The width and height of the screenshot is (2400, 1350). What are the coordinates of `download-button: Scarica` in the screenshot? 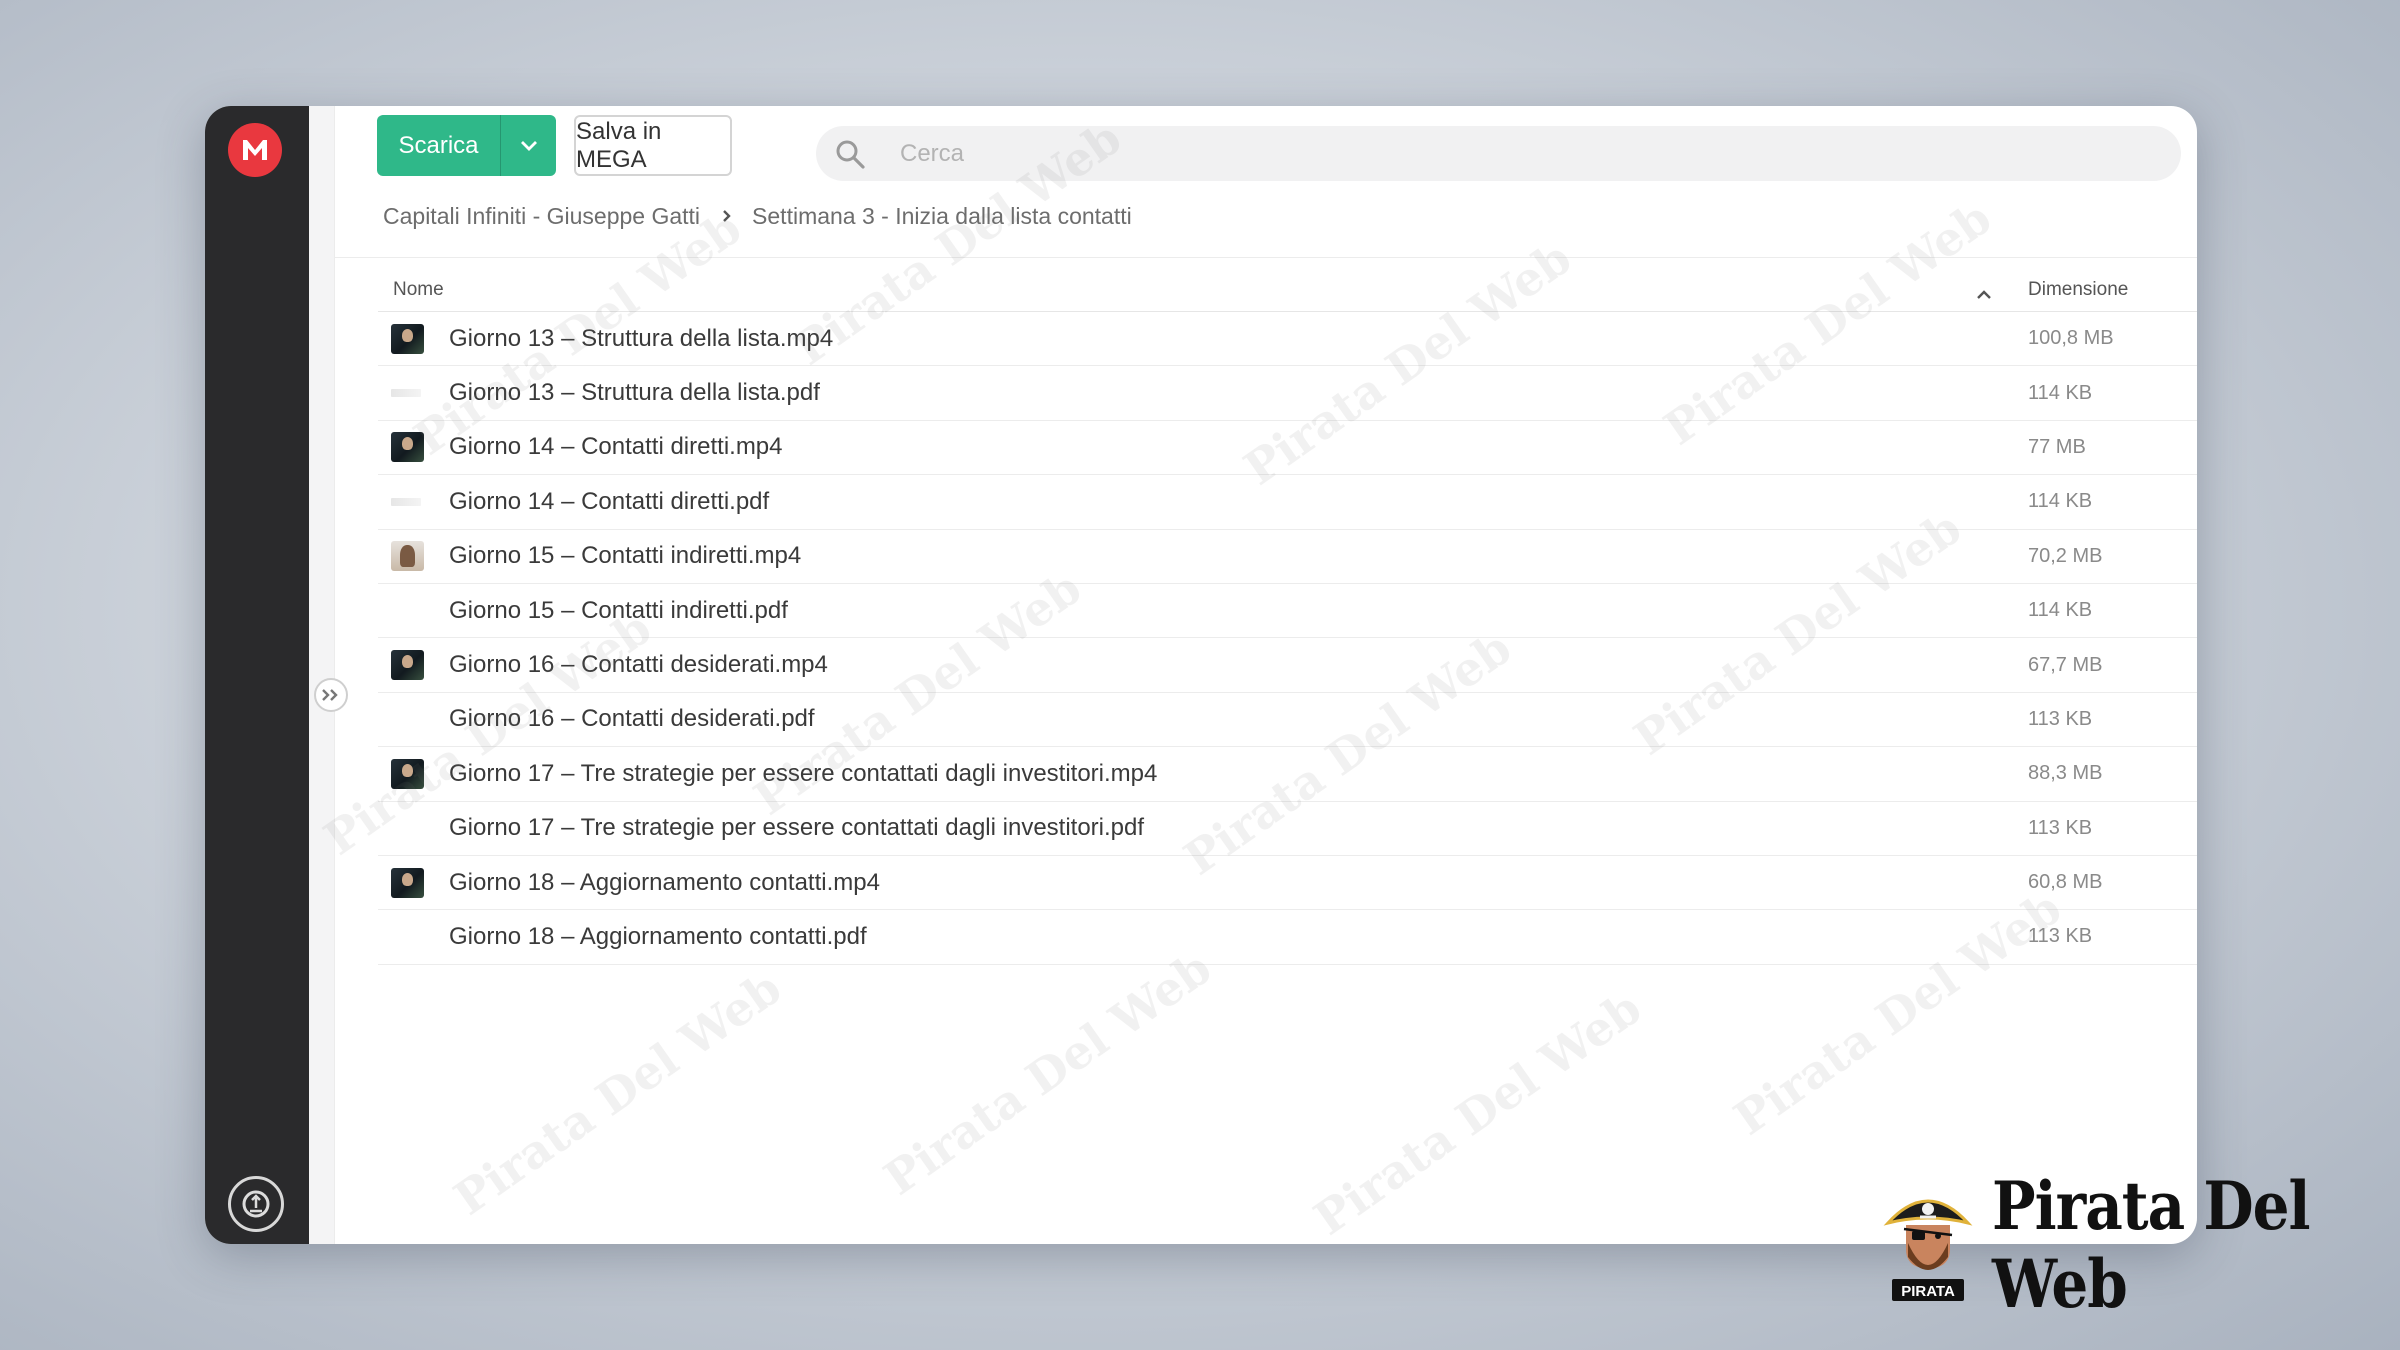 It's located at (466, 145).